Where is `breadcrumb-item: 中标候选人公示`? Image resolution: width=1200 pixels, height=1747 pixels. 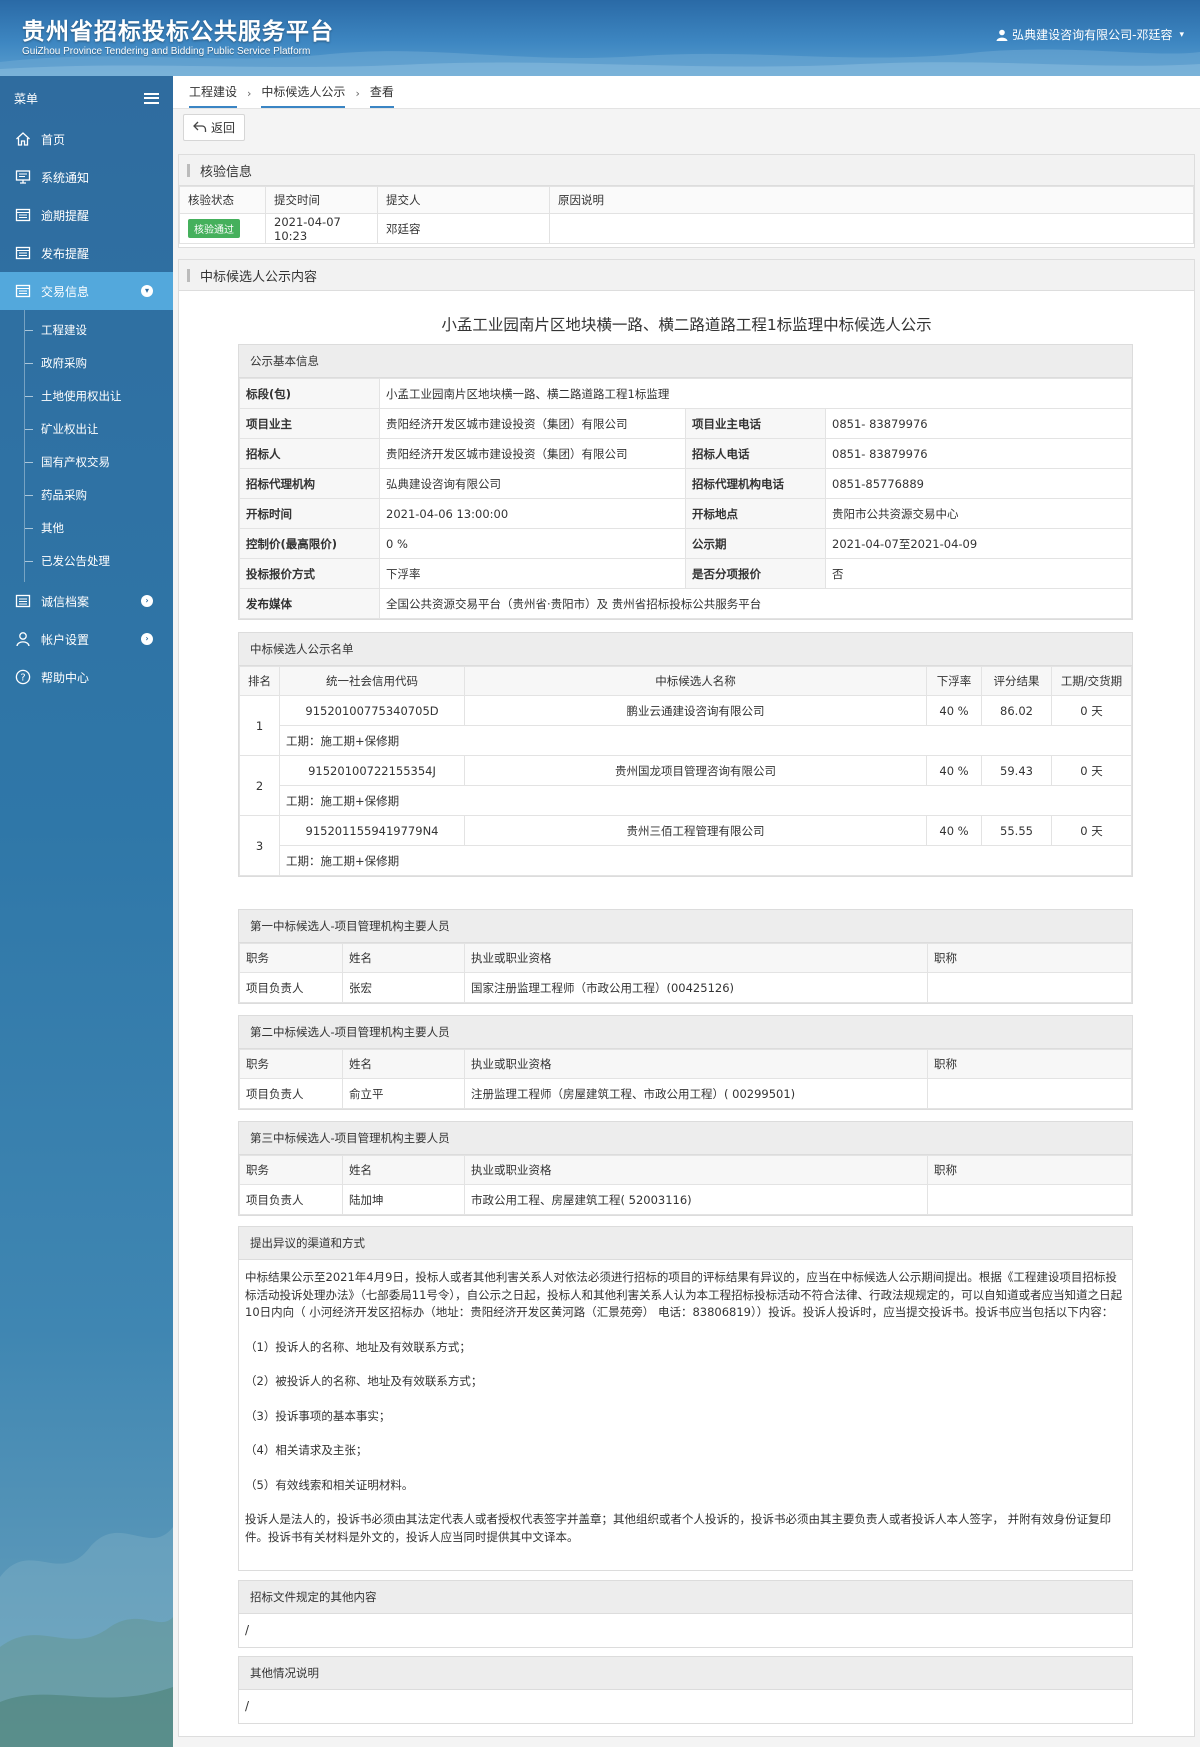 breadcrumb-item: 中标候选人公示 is located at coordinates (303, 95).